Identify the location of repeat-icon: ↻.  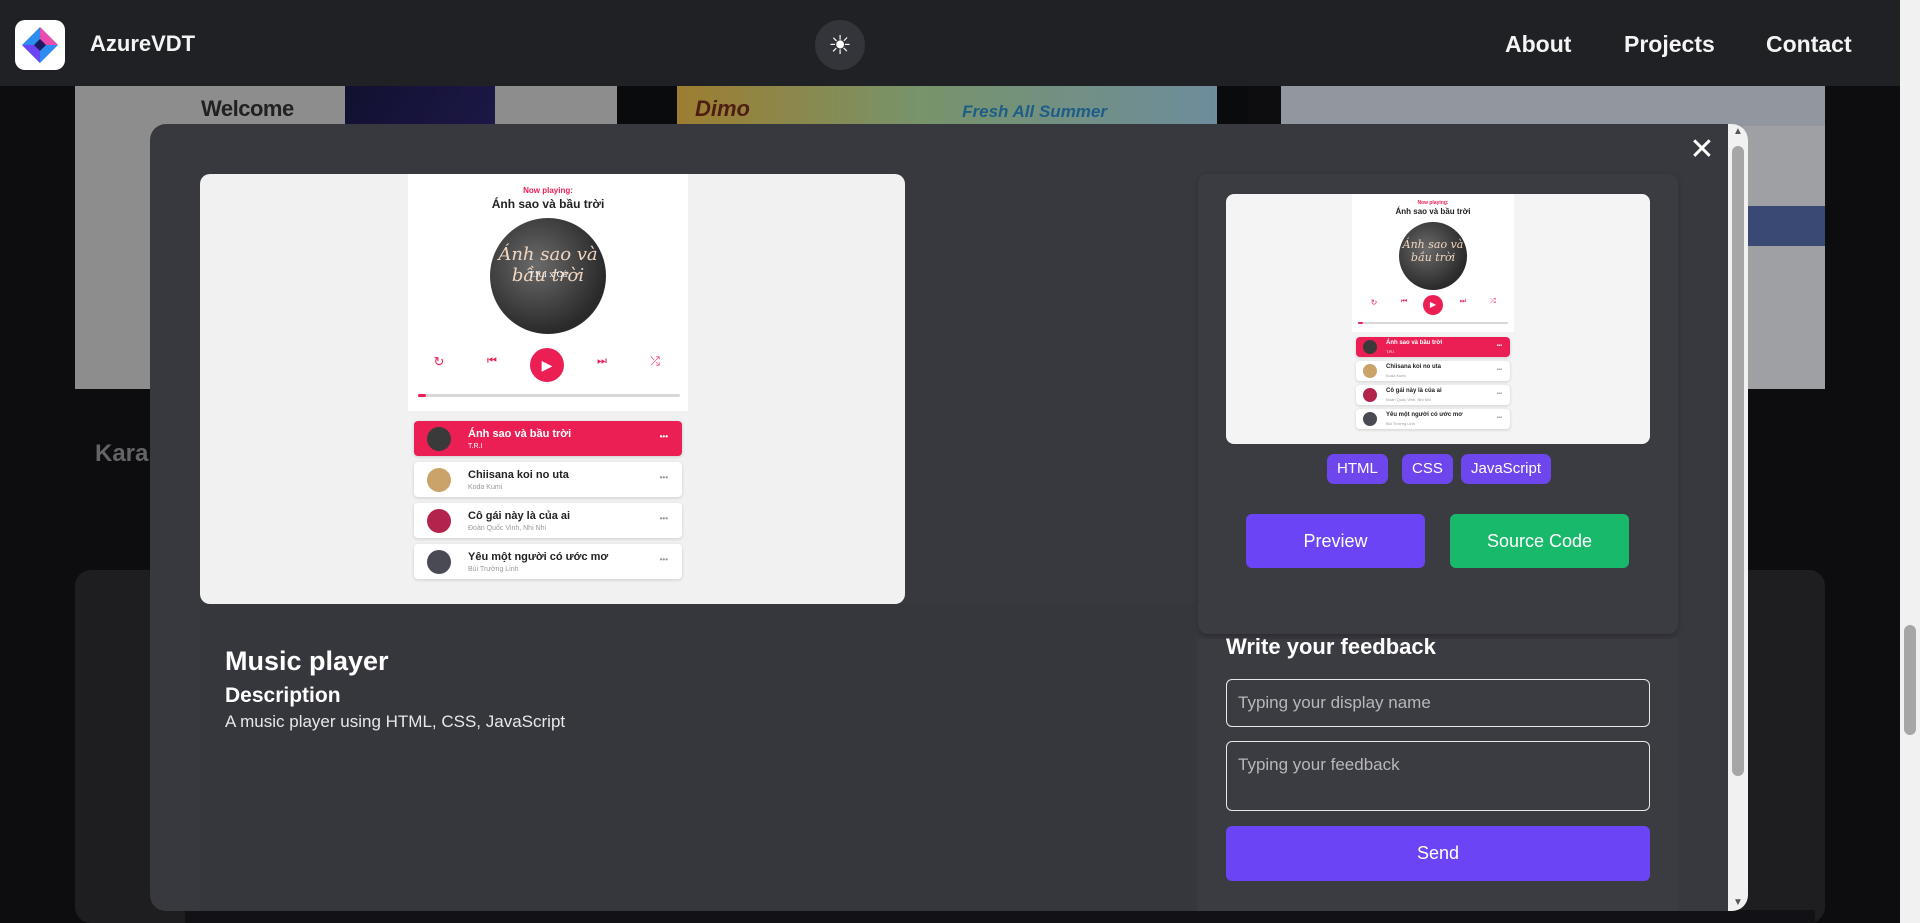
(439, 362).